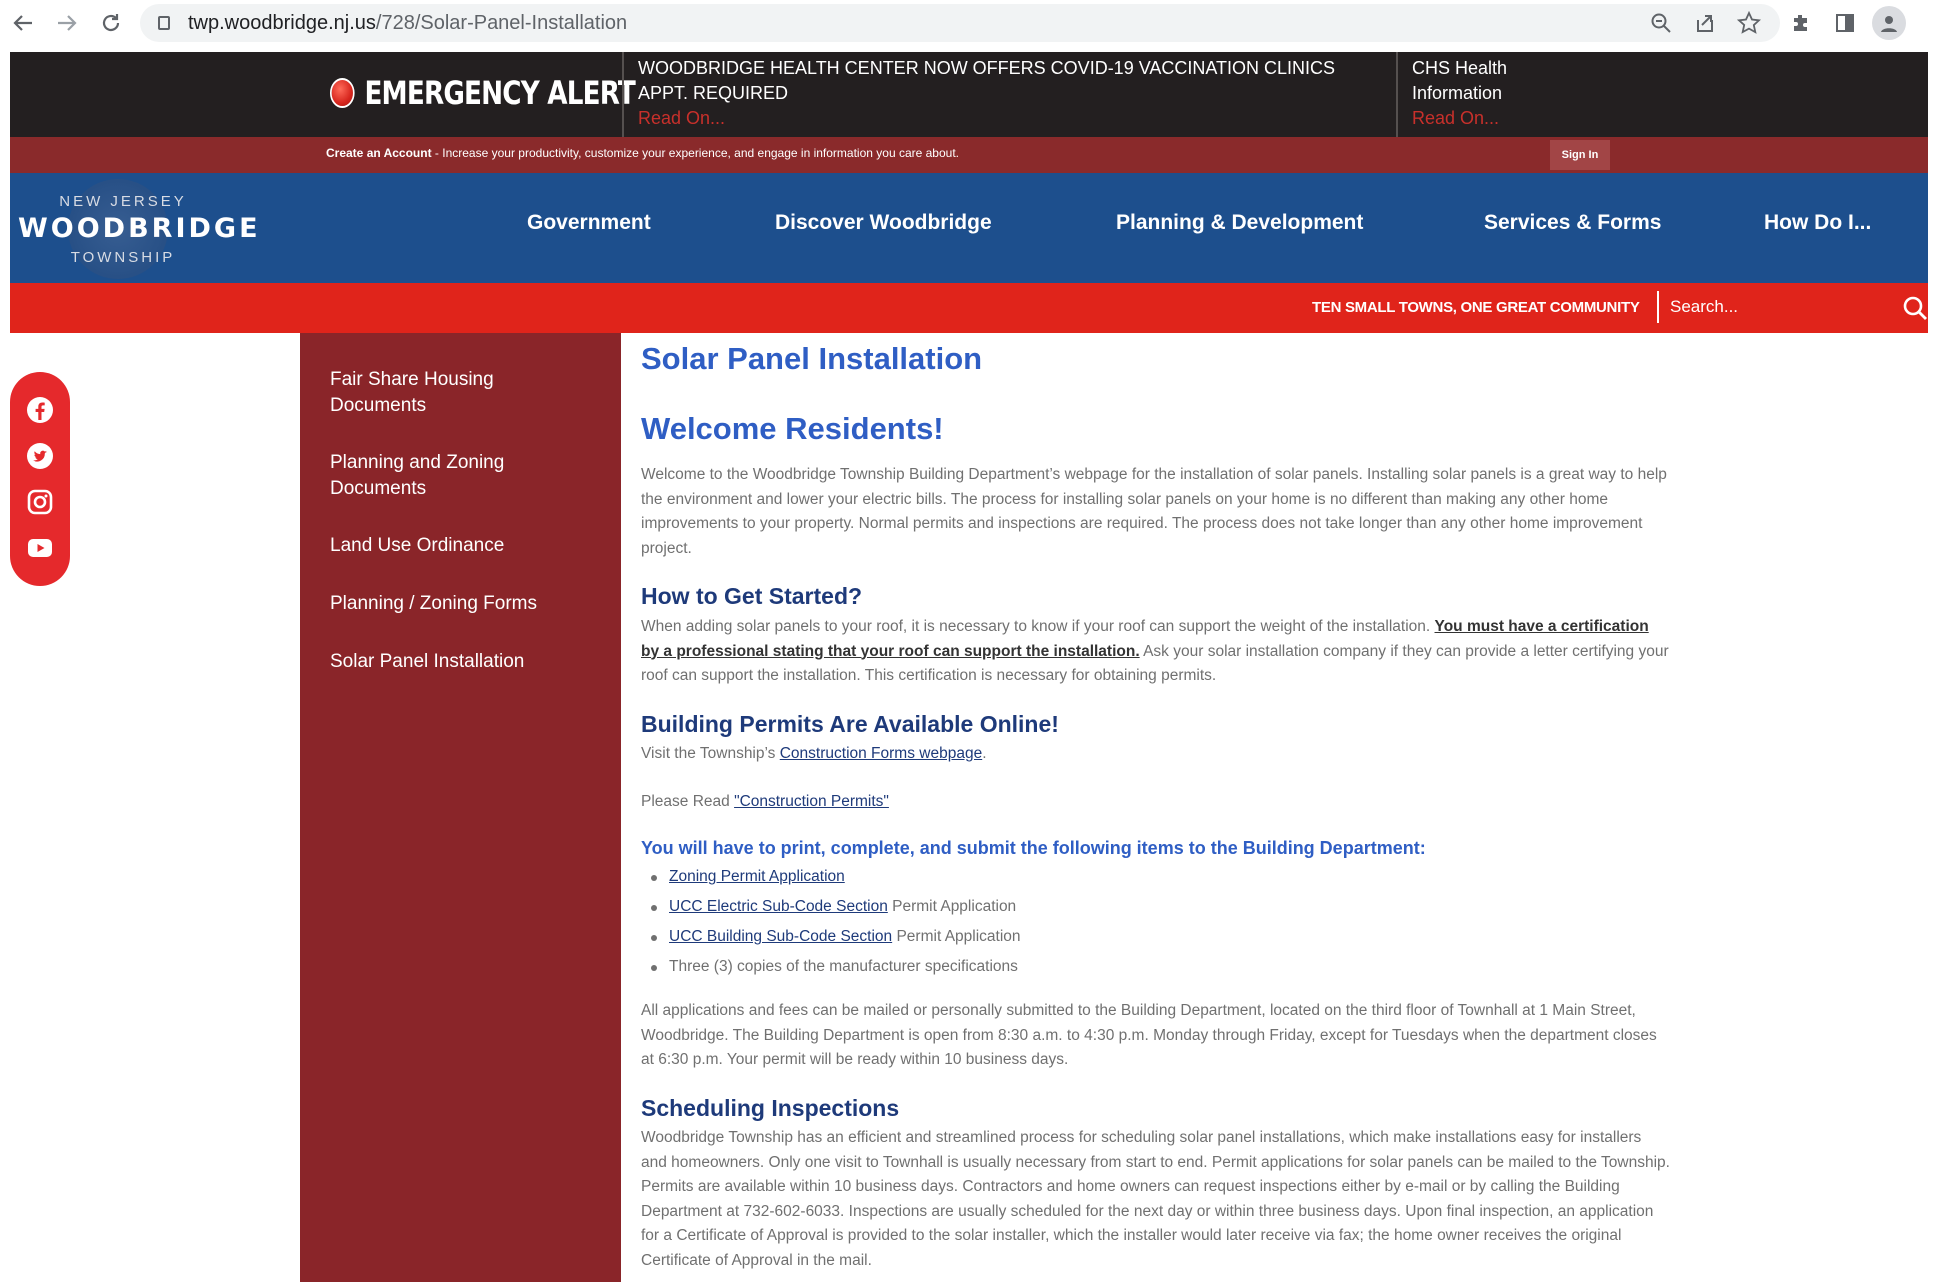 Image resolution: width=1937 pixels, height=1282 pixels. Describe the element at coordinates (883, 223) in the screenshot. I see `nav-discover-woodbridge: Discover Woodbridge` at that location.